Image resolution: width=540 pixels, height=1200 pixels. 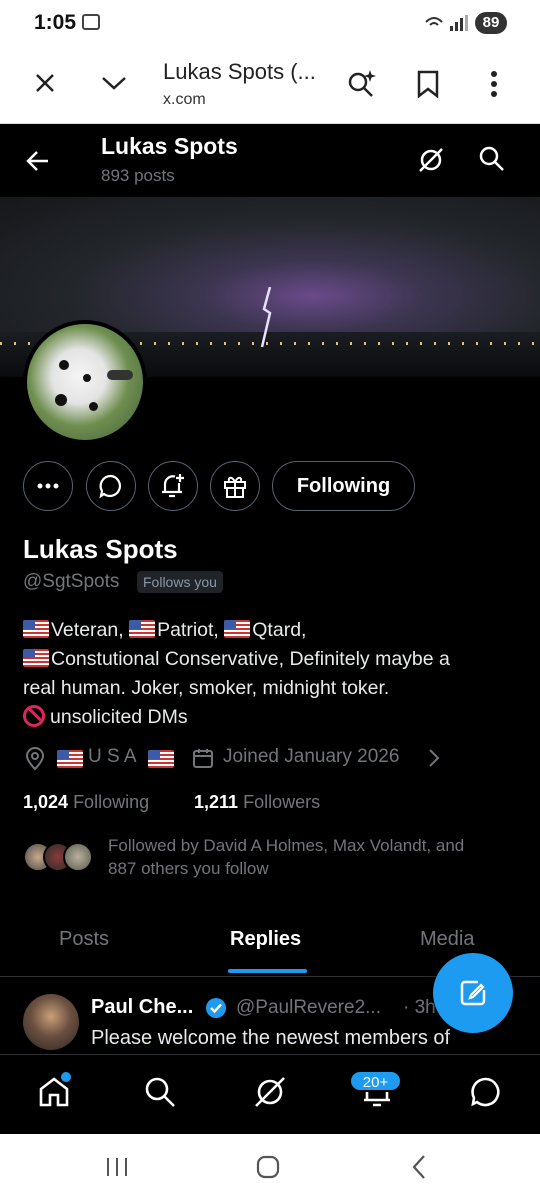 What do you see at coordinates (270, 1038) in the screenshot?
I see `post-text: Please welcome the newest members of` at bounding box center [270, 1038].